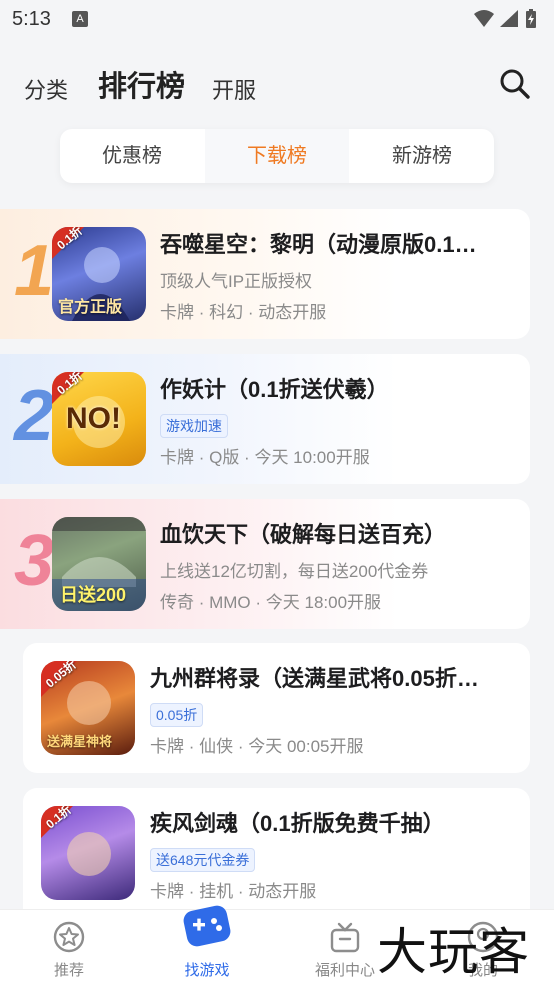 This screenshot has width=554, height=985. I want to click on tab-recommend: 推荐, so click(69, 947).